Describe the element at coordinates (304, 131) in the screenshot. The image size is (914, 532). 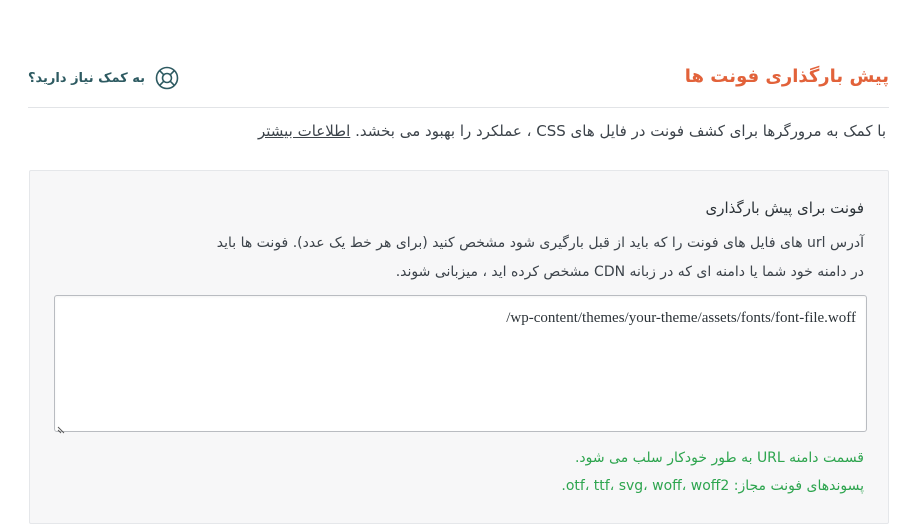
I see `more-info-link: اطلاعات بیشتر` at that location.